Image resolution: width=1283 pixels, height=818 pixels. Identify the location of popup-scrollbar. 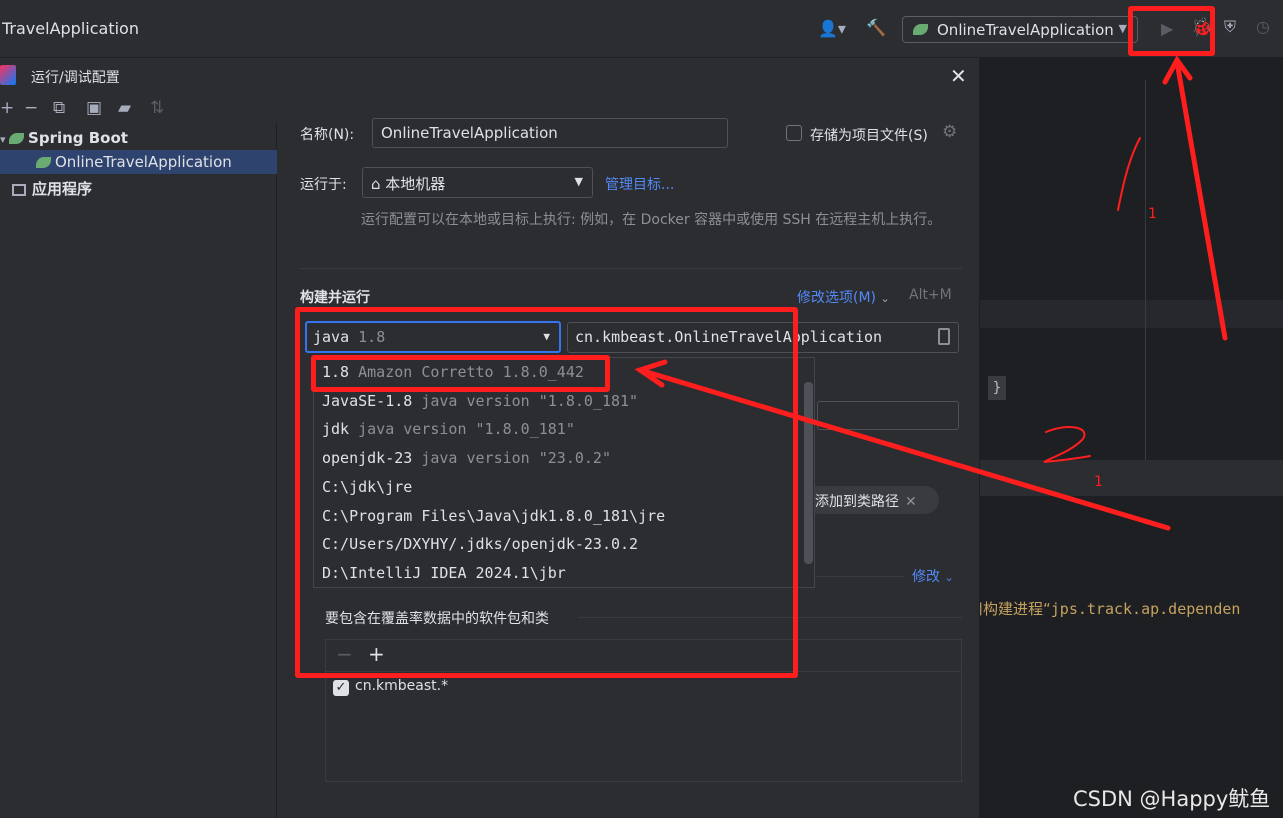
(808, 473).